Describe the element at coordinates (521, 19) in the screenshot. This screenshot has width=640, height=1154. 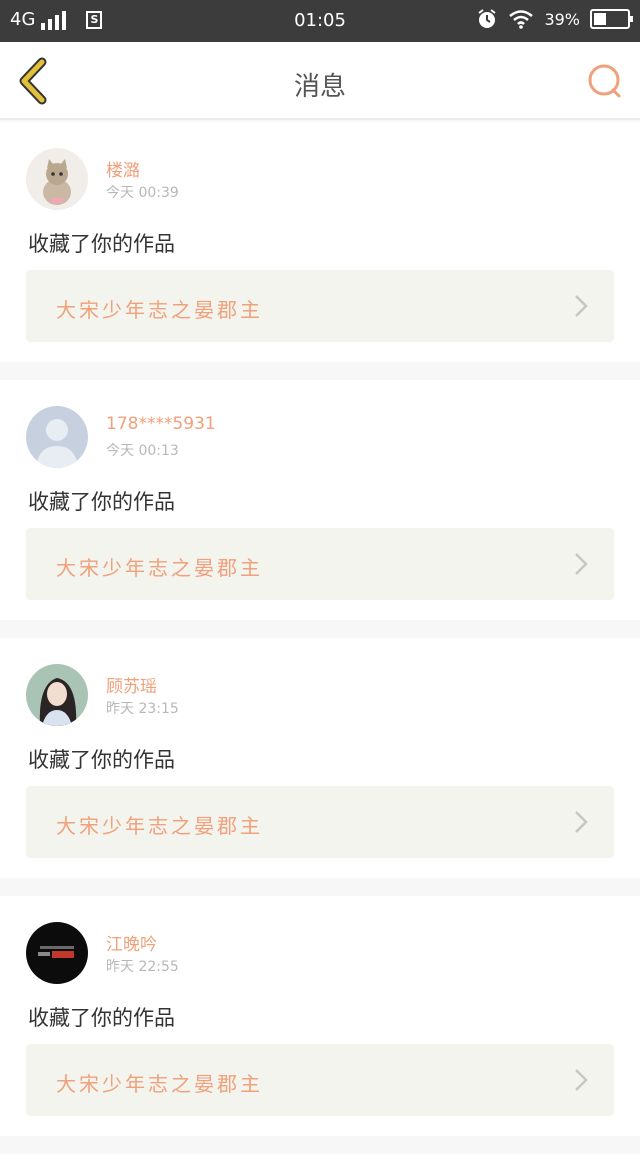
I see `wifi-icon` at that location.